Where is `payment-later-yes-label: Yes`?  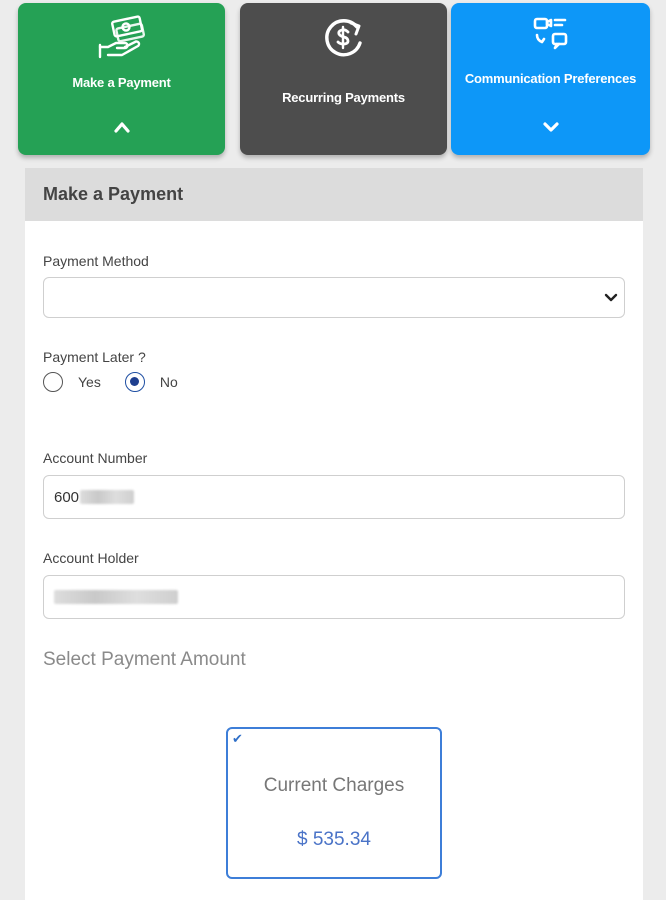 payment-later-yes-label: Yes is located at coordinates (89, 382).